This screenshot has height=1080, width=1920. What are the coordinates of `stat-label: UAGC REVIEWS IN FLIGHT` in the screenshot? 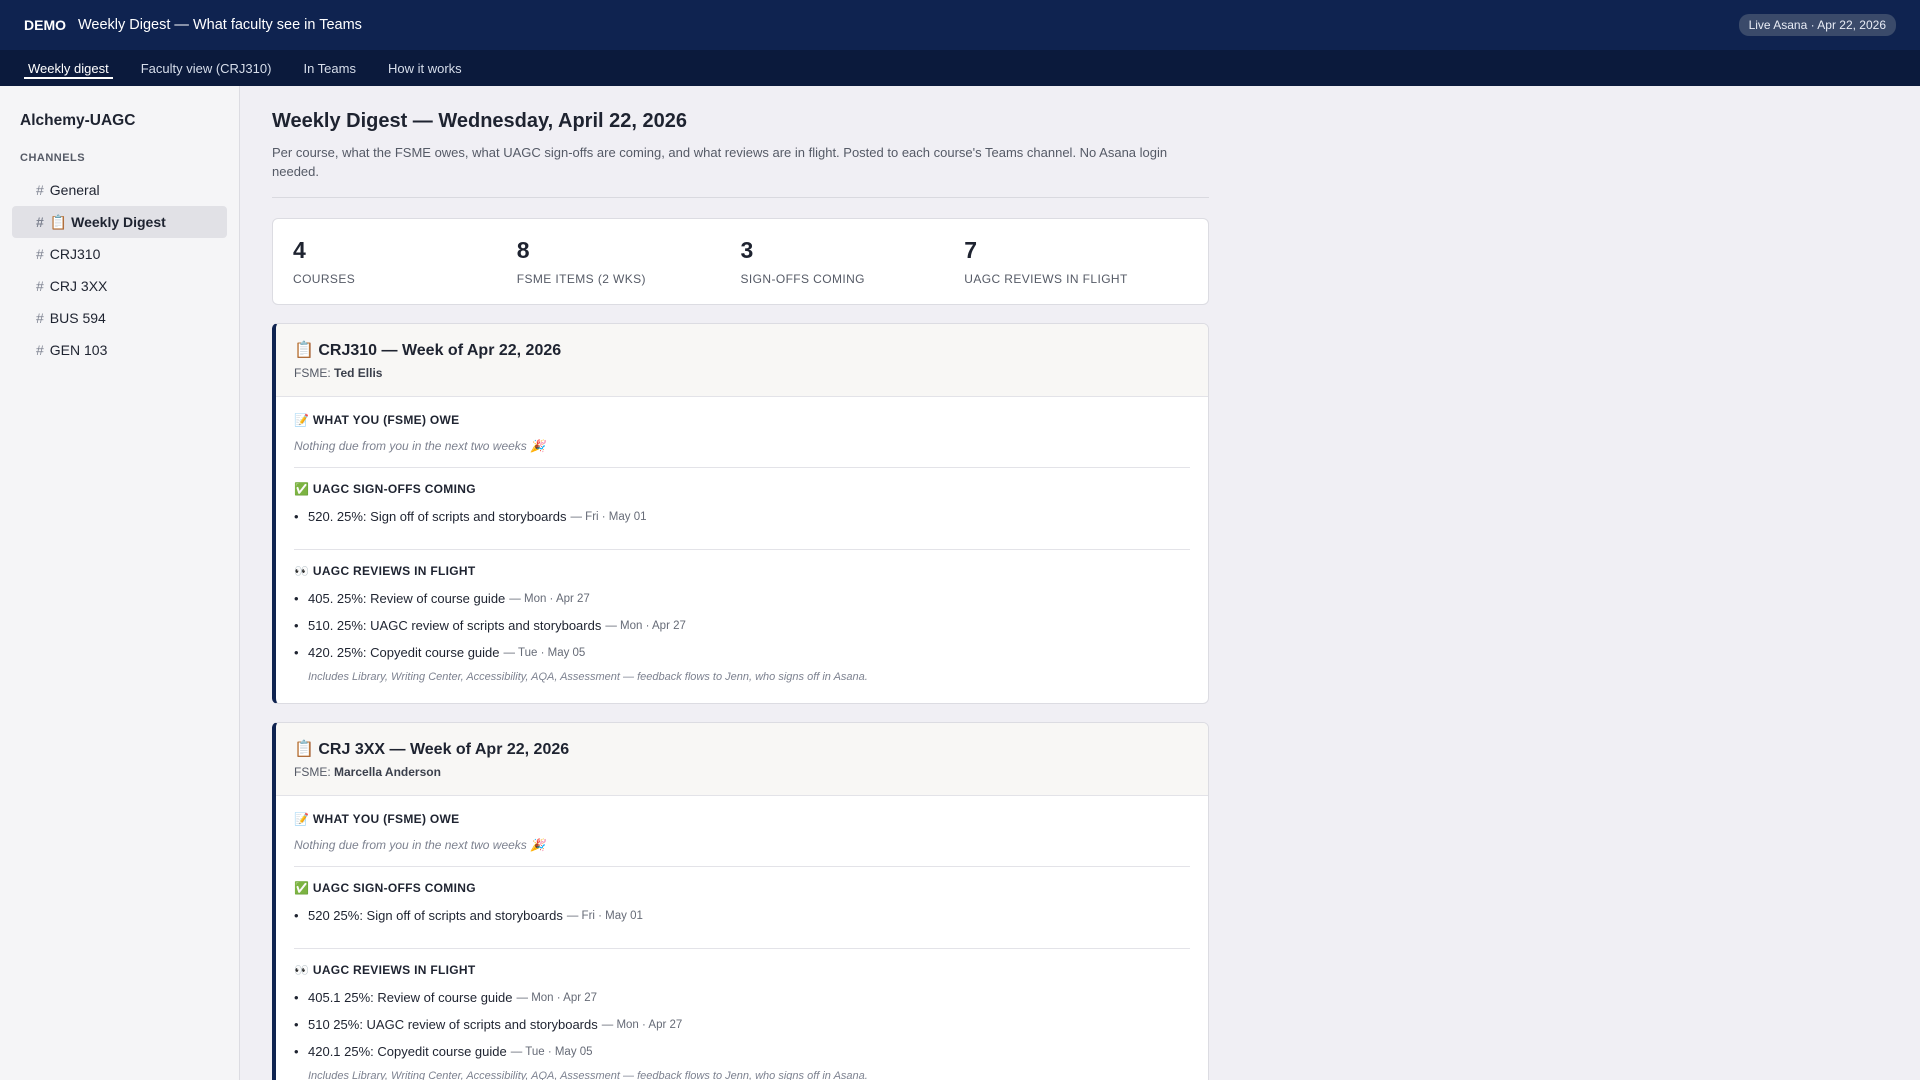 It's located at (1046, 279).